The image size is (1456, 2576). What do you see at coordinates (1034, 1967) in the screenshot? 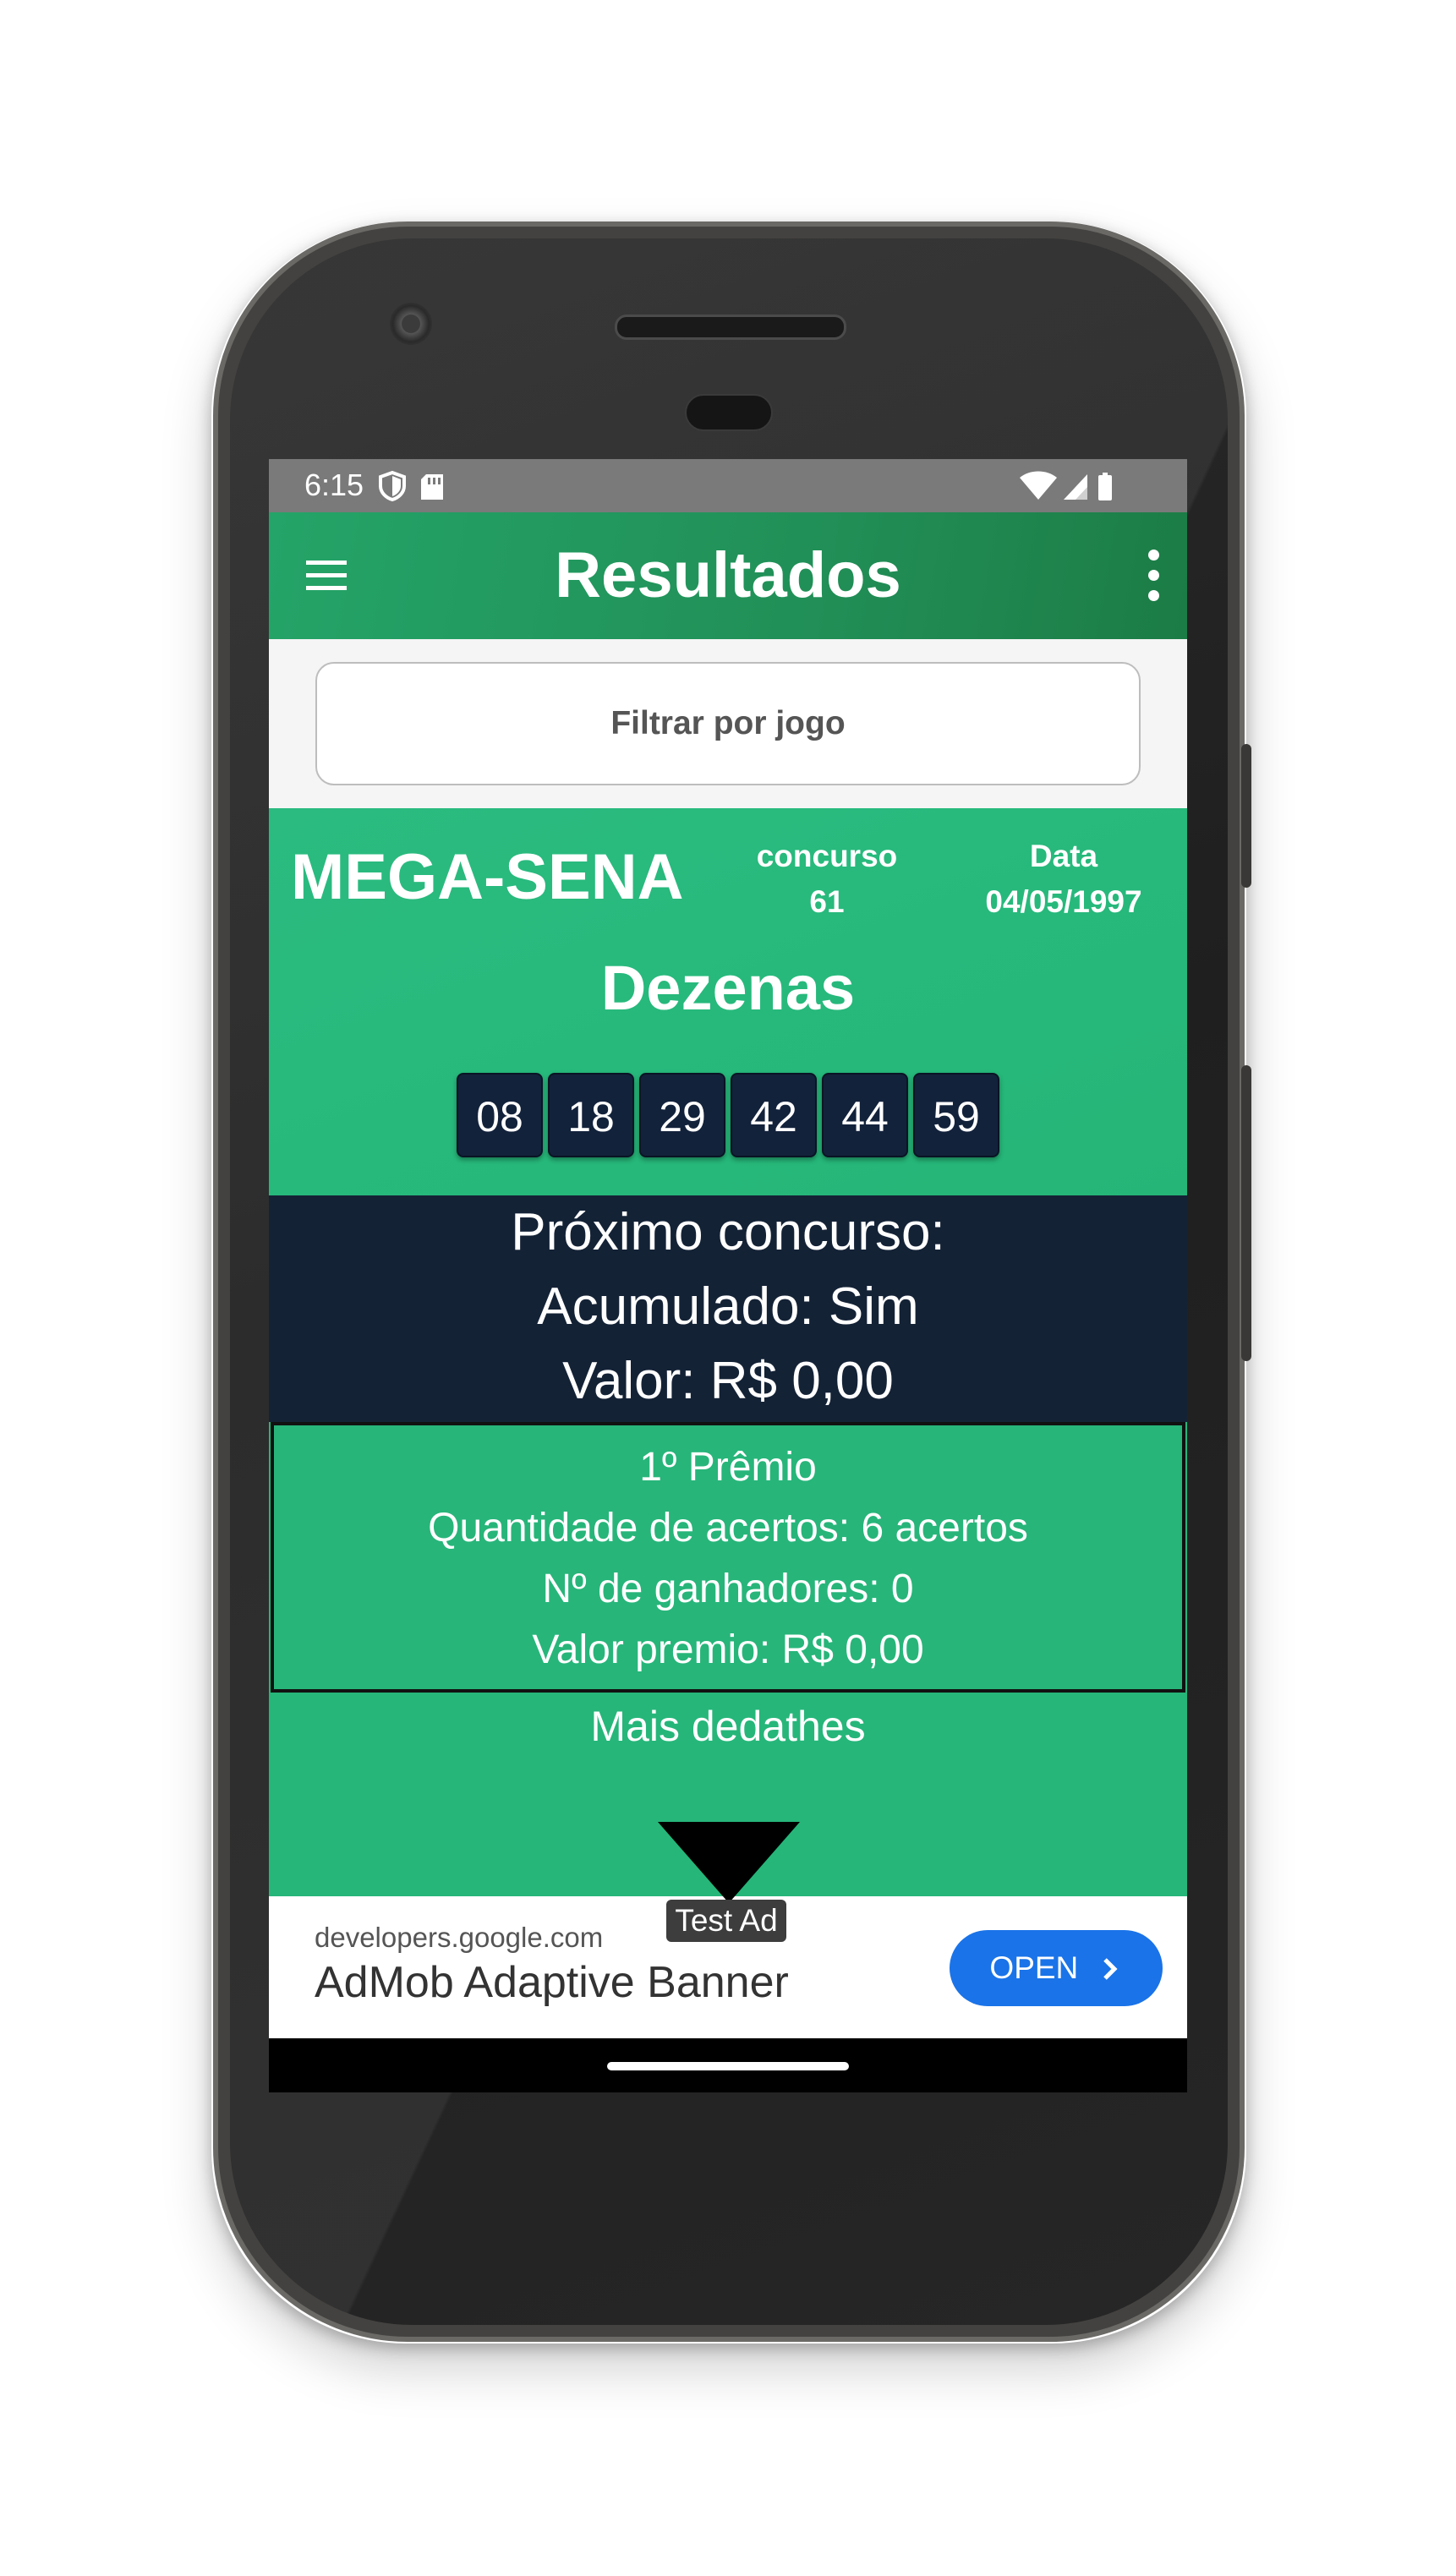
I see `ad-open-label: OPEN` at bounding box center [1034, 1967].